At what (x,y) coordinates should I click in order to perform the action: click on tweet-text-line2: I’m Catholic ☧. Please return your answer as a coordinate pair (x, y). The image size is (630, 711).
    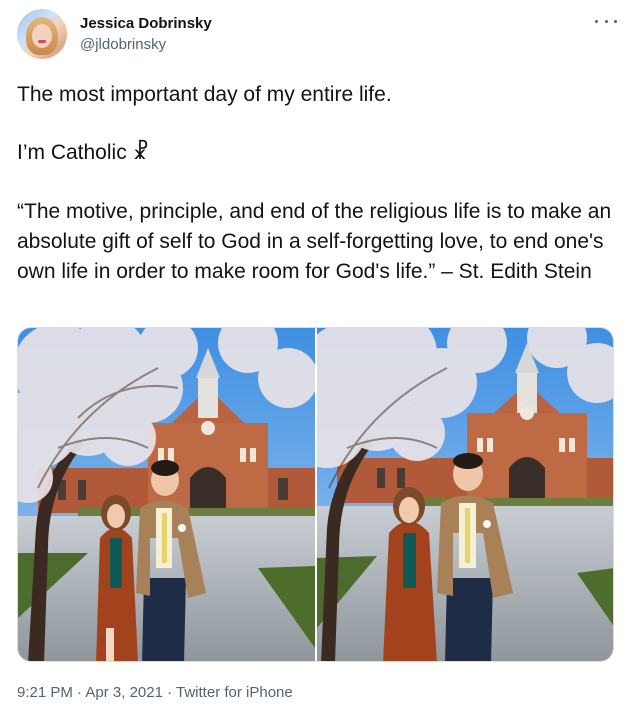
    Looking at the image, I should click on (83, 152).